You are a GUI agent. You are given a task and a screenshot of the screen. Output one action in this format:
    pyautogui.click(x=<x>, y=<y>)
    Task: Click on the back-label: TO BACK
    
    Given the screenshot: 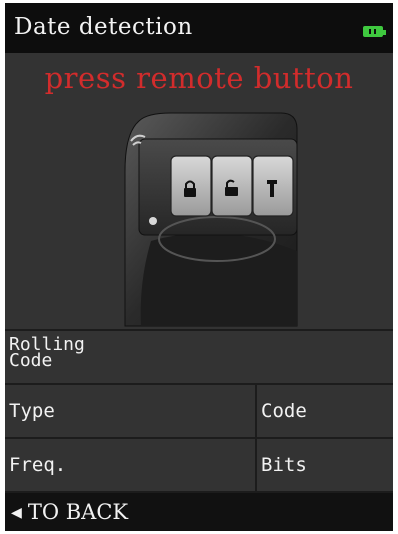 What is the action you would take?
    pyautogui.click(x=78, y=512)
    